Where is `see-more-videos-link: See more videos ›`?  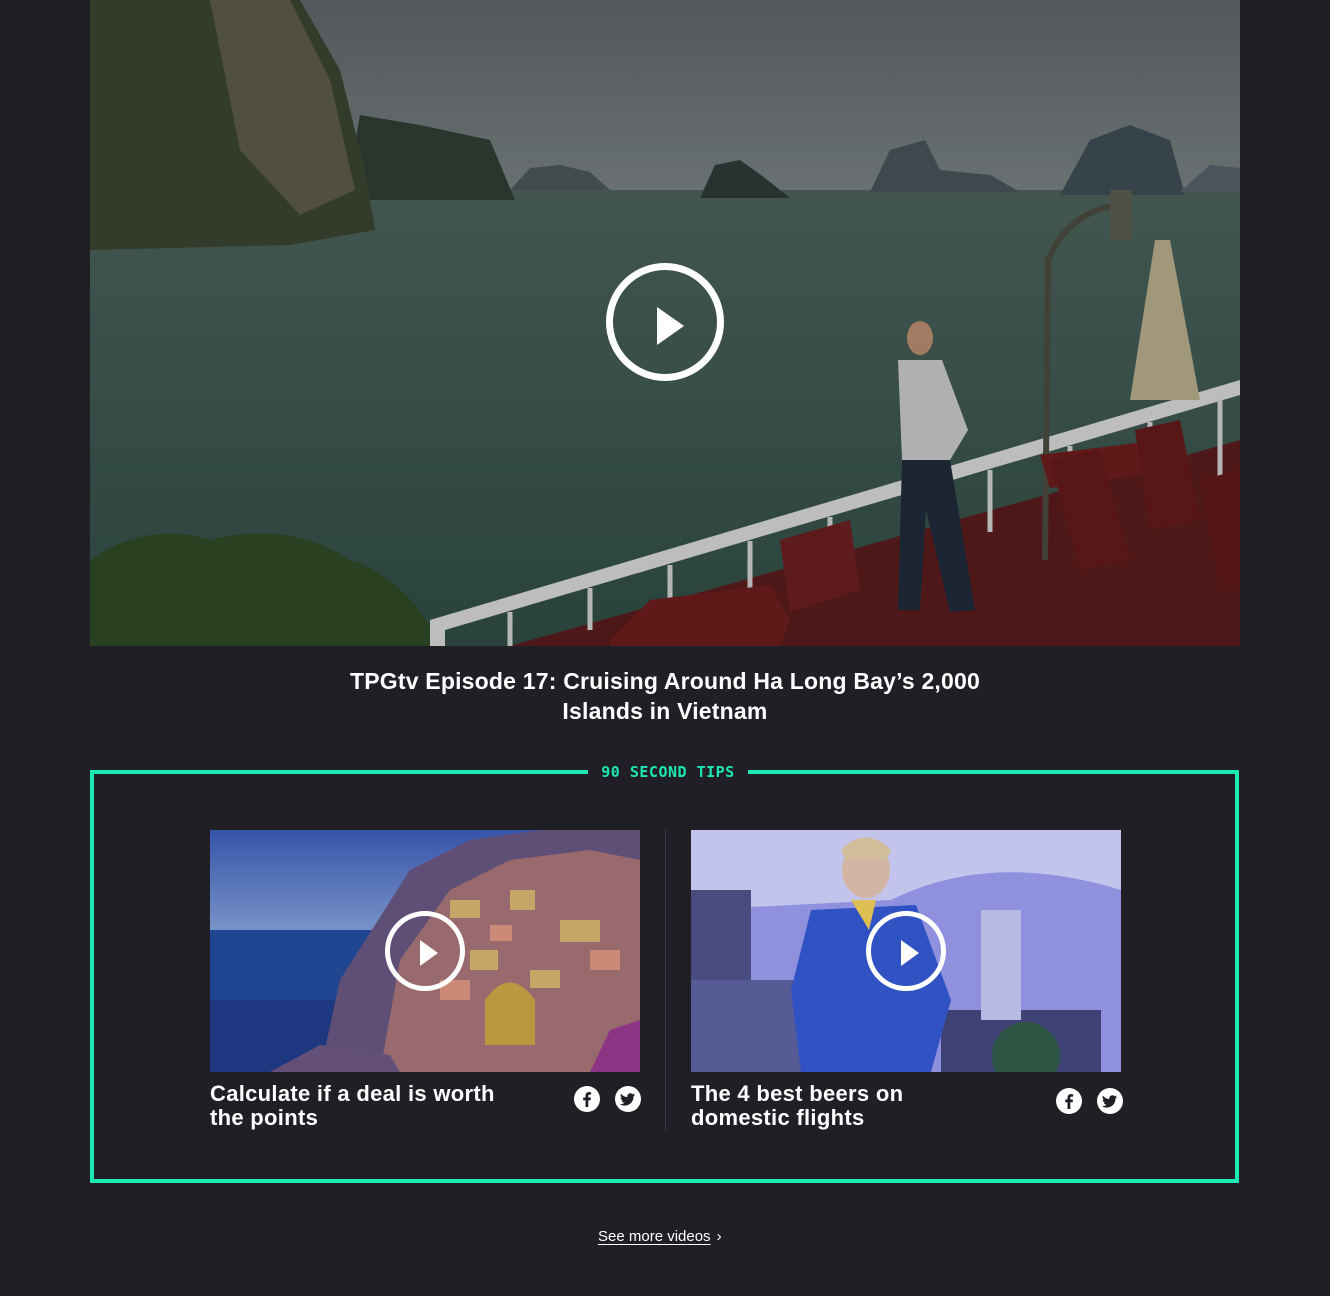 see-more-videos-link: See more videos › is located at coordinates (660, 1237).